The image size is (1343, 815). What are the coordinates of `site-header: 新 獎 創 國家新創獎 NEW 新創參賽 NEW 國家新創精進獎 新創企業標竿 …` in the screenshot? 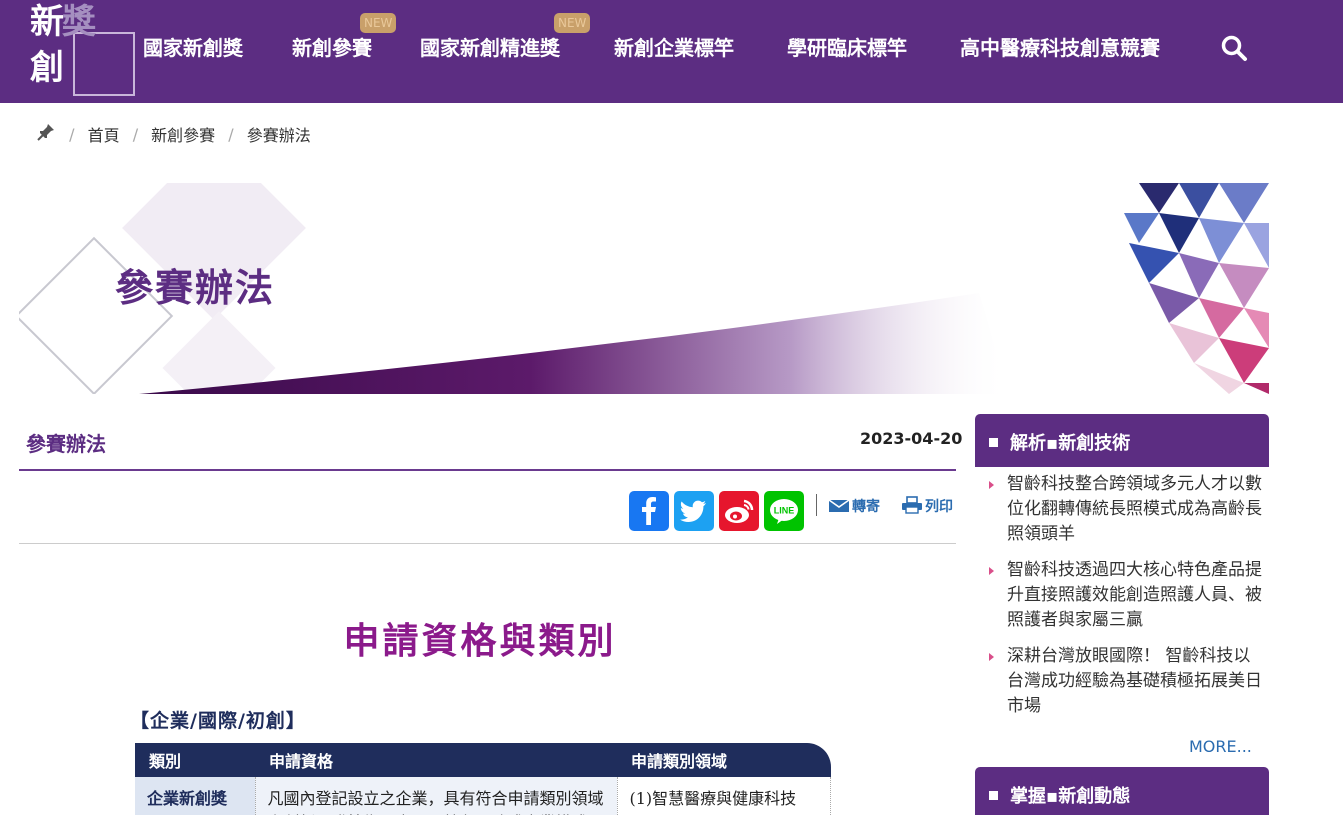 It's located at (671, 51).